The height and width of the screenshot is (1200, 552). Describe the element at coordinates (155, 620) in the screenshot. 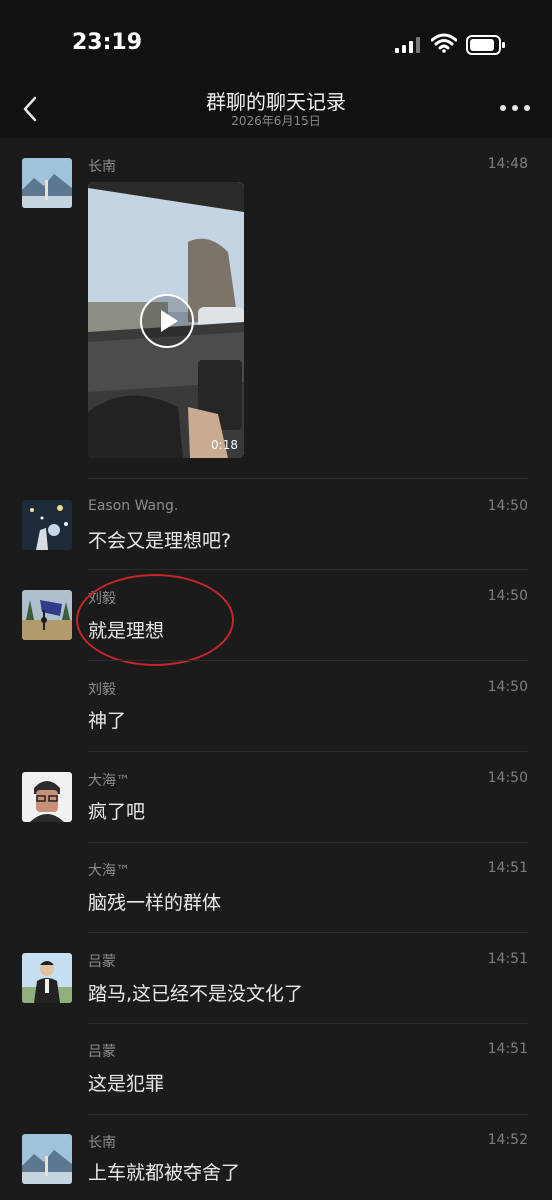

I see `highlight-circle` at that location.